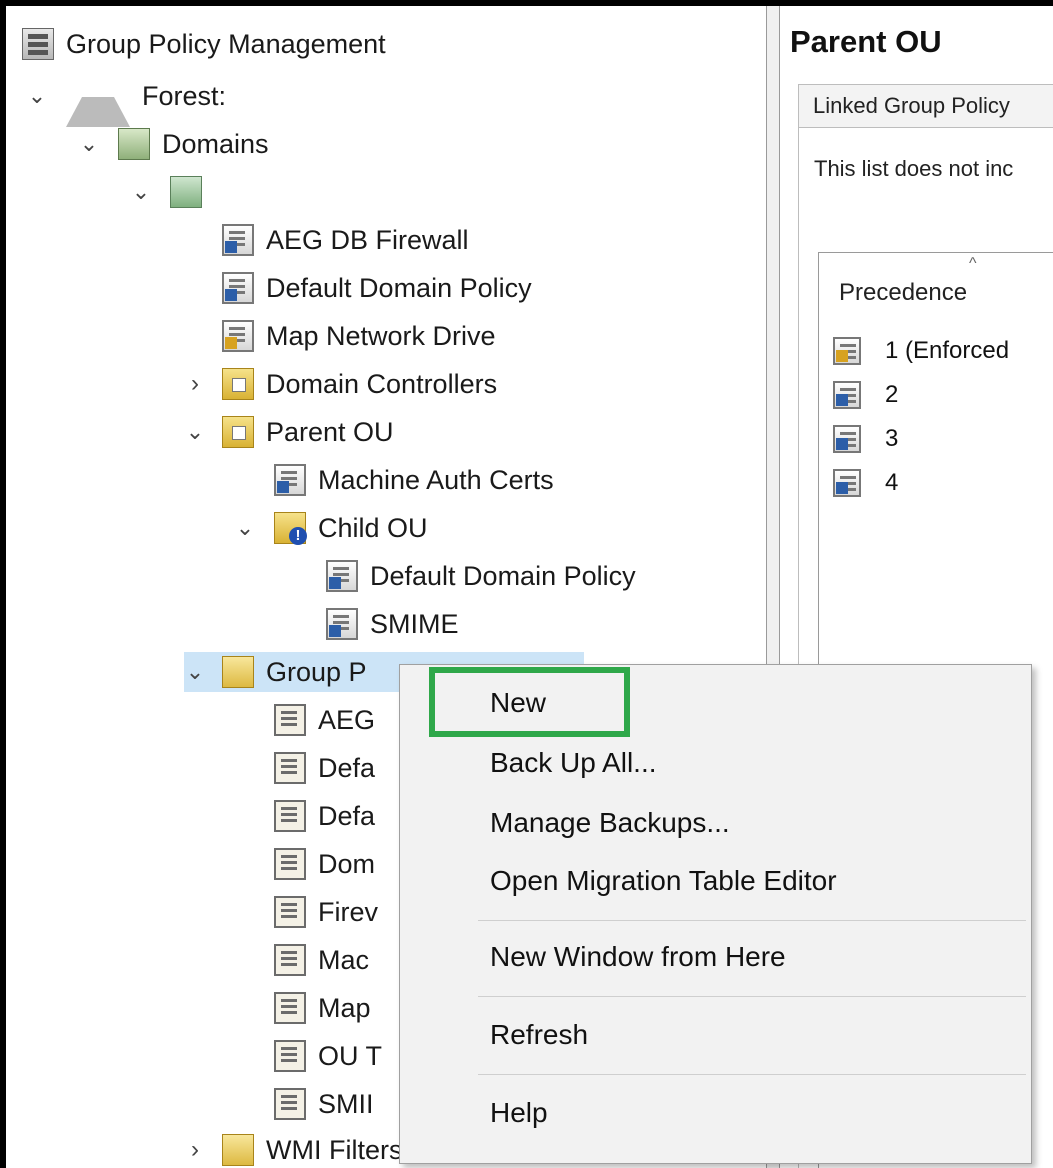 The height and width of the screenshot is (1168, 1053). What do you see at coordinates (865, 439) in the screenshot?
I see `list-item: 3` at bounding box center [865, 439].